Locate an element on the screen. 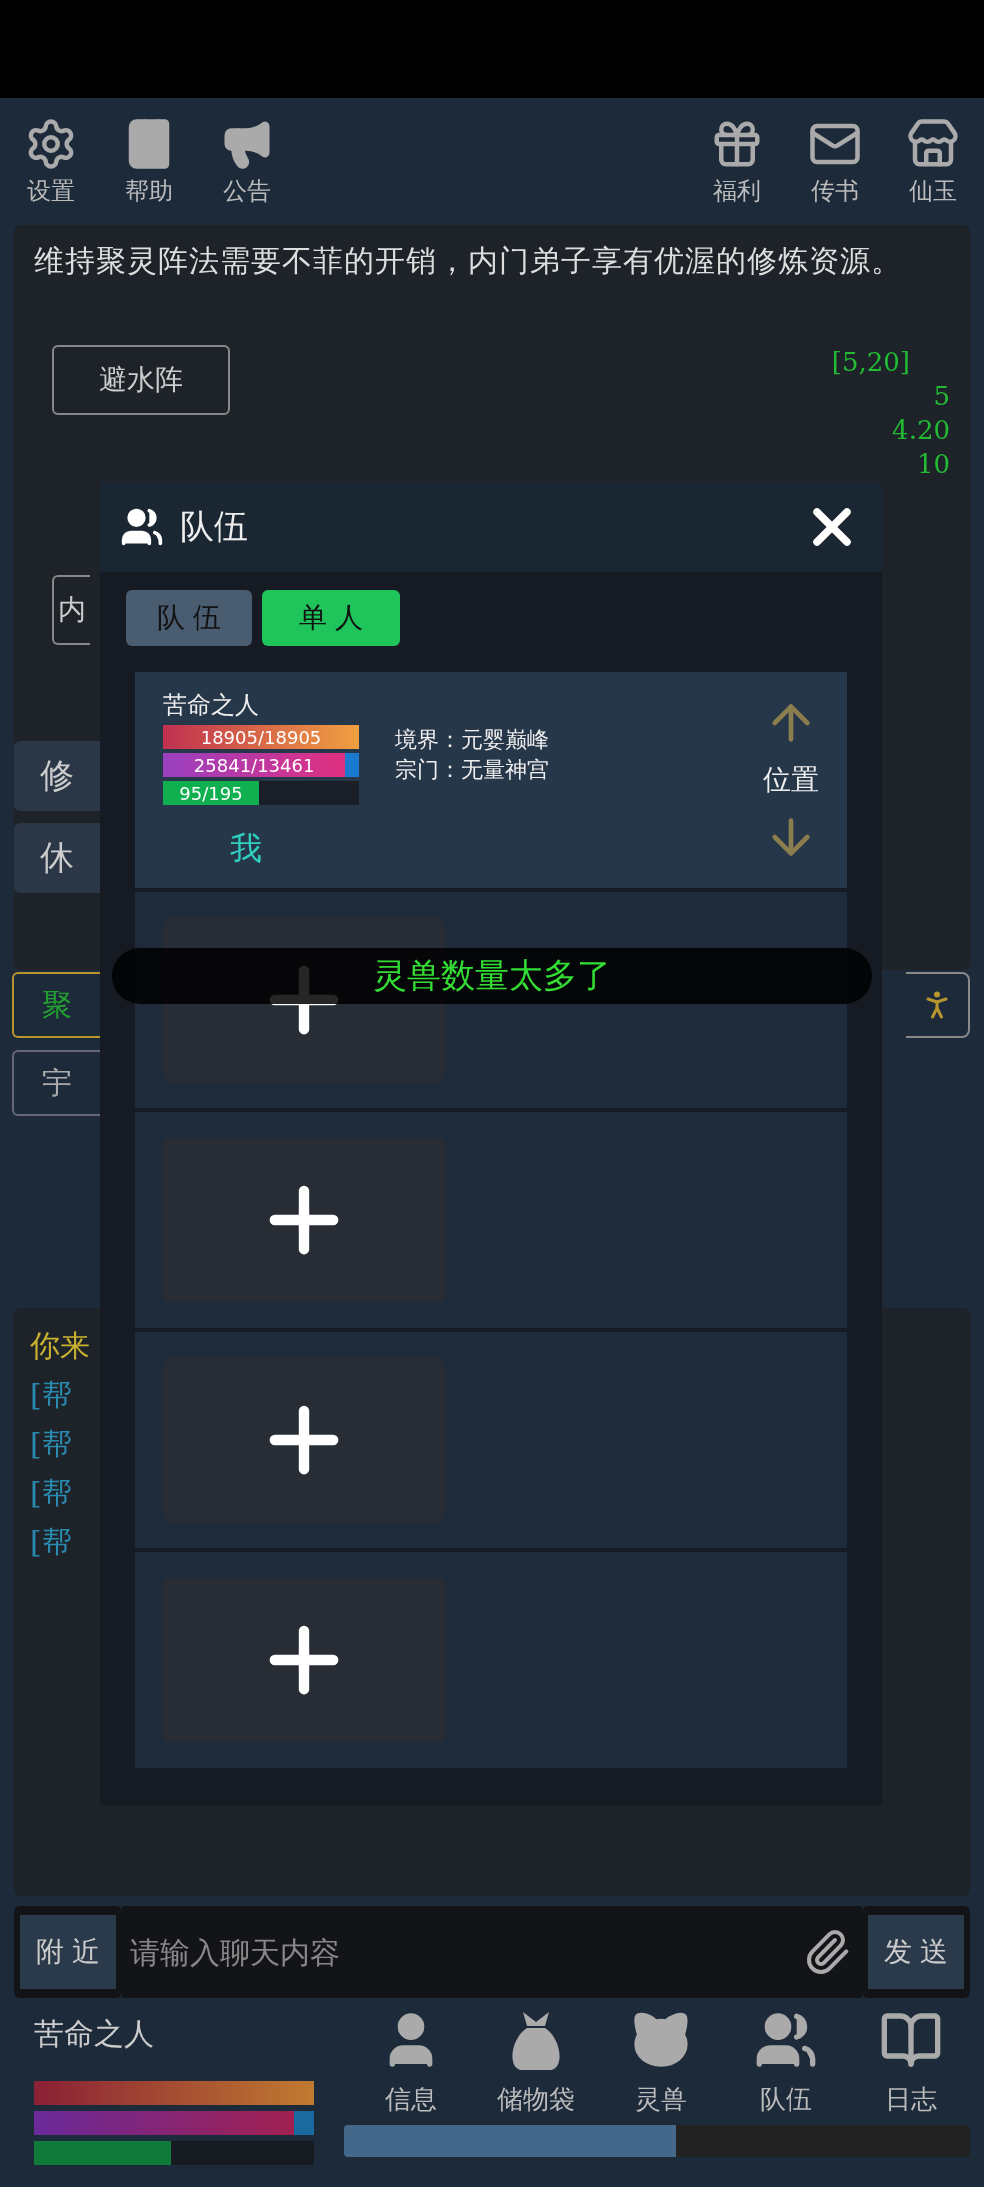  chat-message: 你来 is located at coordinates (60, 1346).